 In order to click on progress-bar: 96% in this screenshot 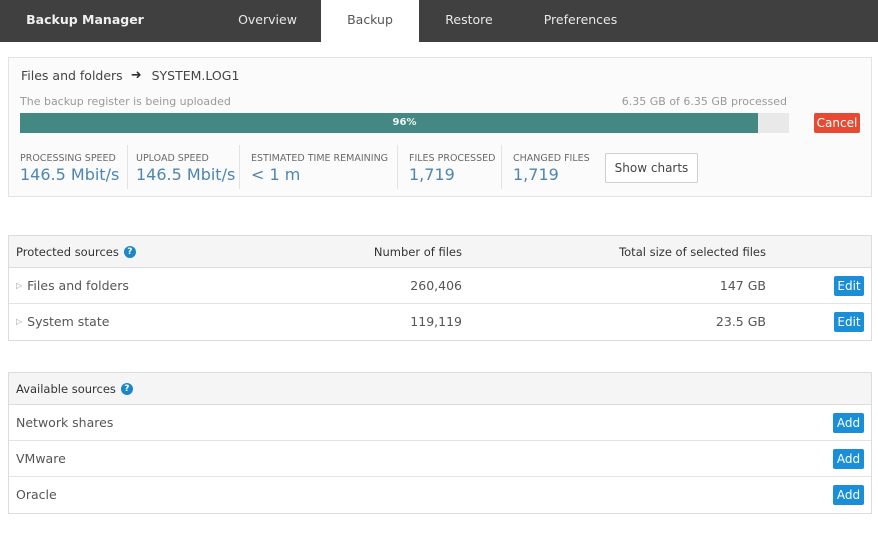, I will do `click(404, 123)`.